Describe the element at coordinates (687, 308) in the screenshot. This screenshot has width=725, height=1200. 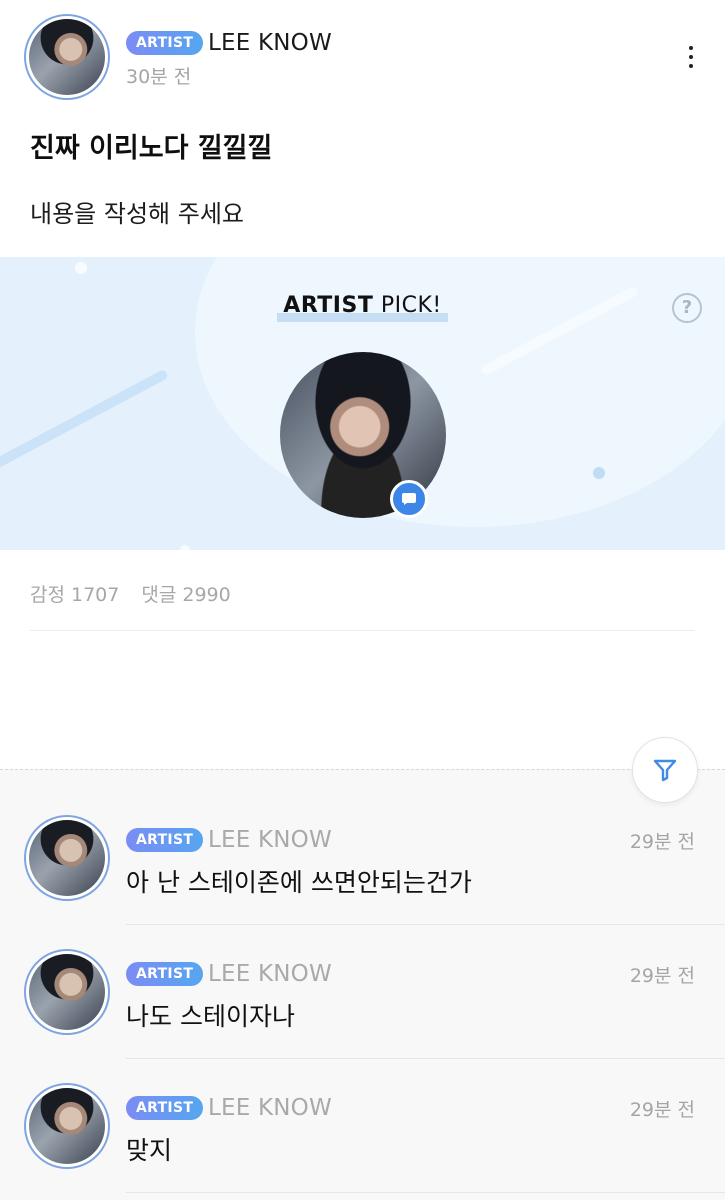
I see `help-icon: ?` at that location.